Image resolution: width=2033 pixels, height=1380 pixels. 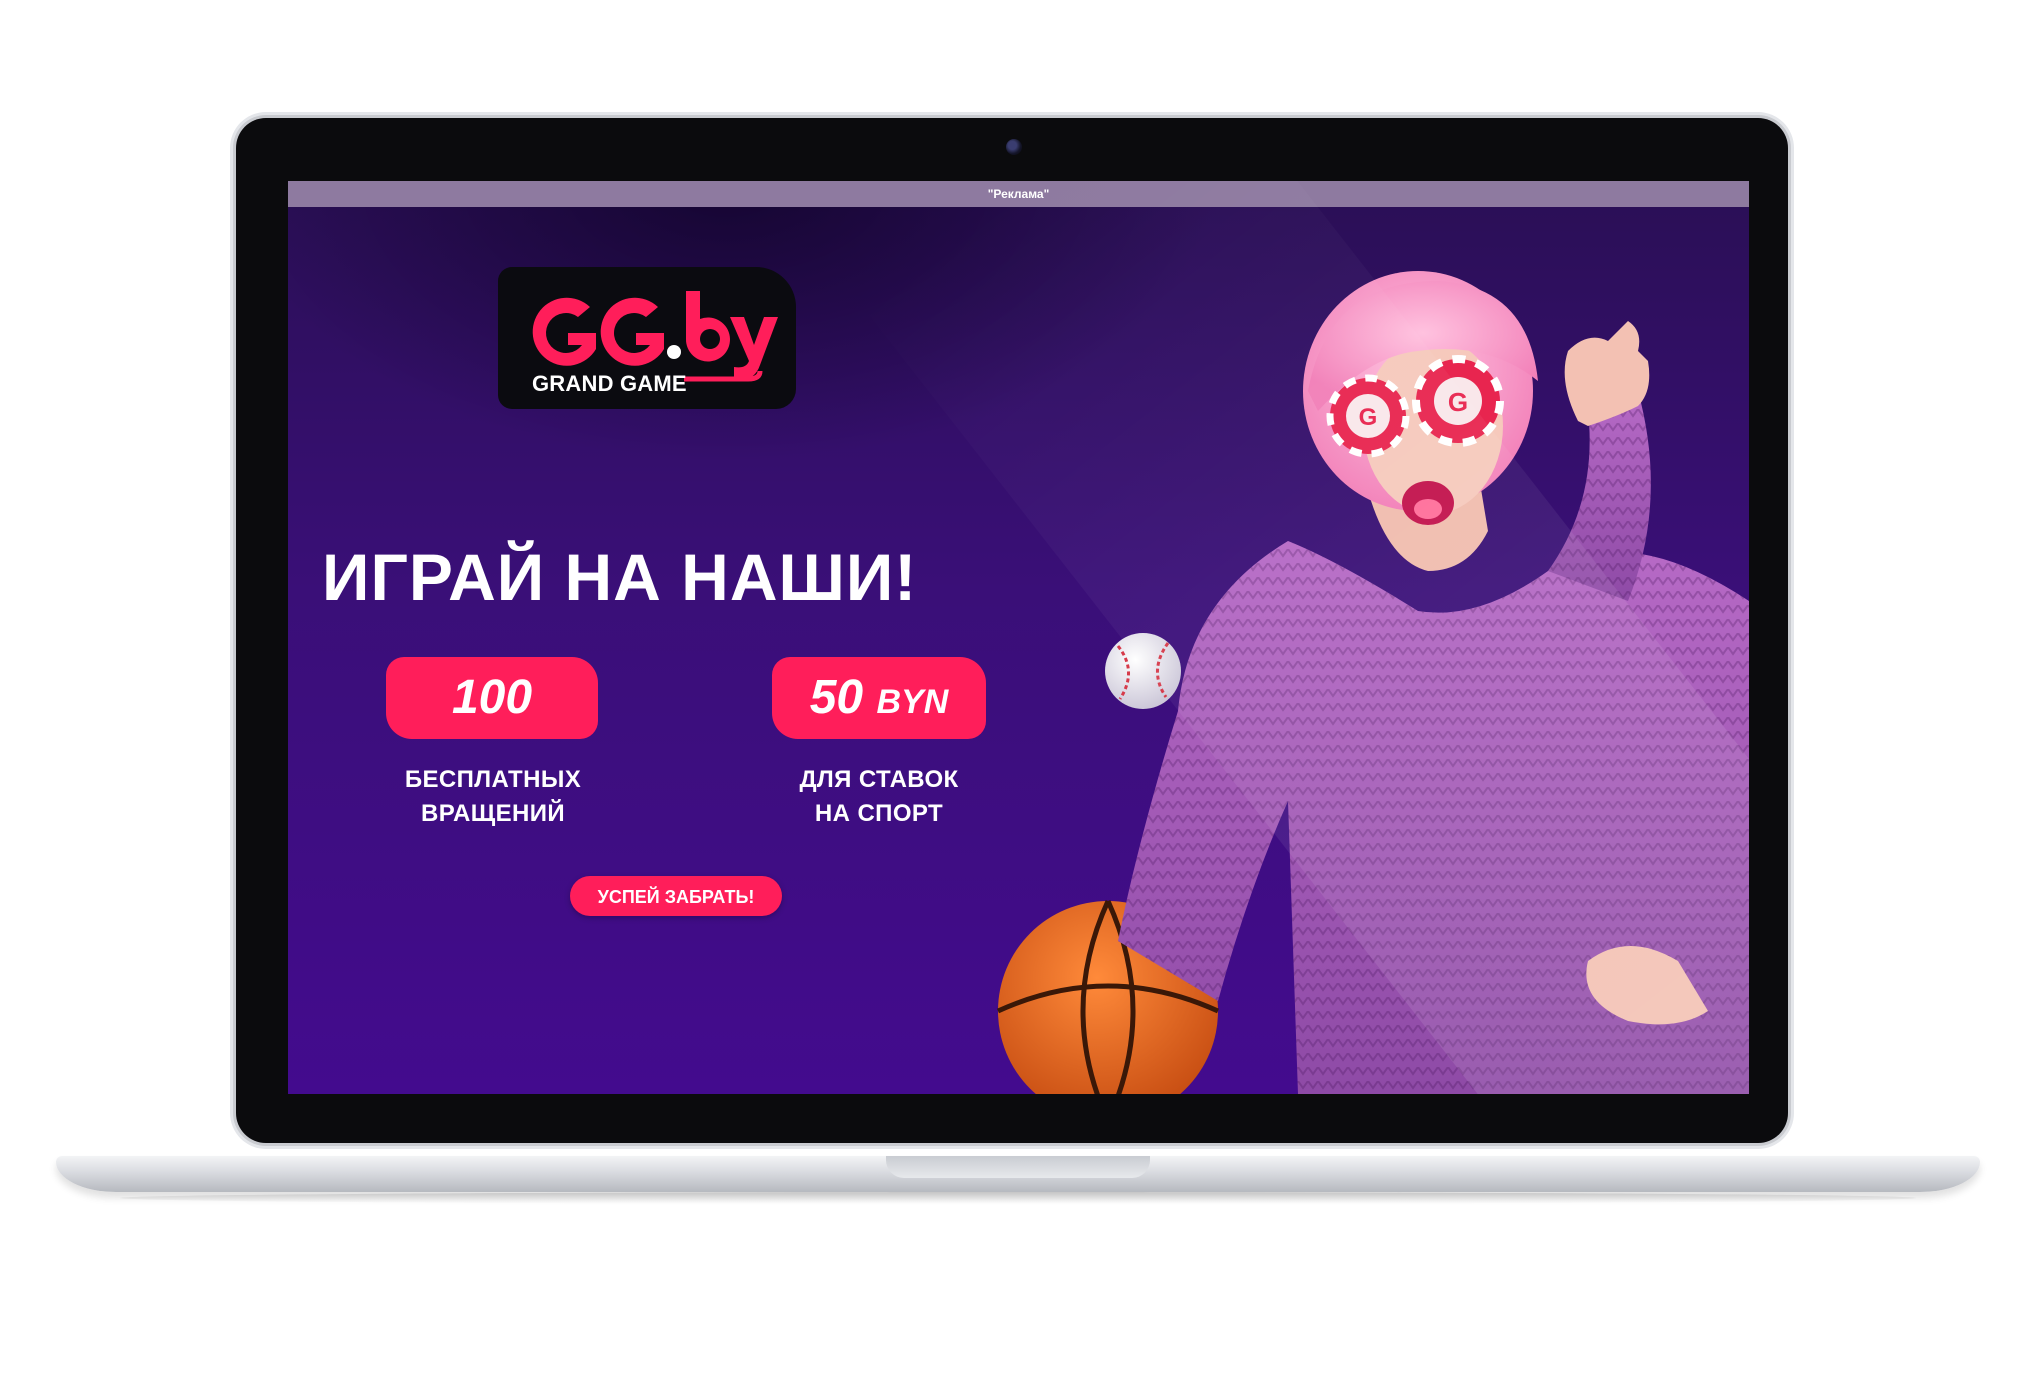 What do you see at coordinates (912, 702) in the screenshot?
I see `offer-bet-unit: BYN` at bounding box center [912, 702].